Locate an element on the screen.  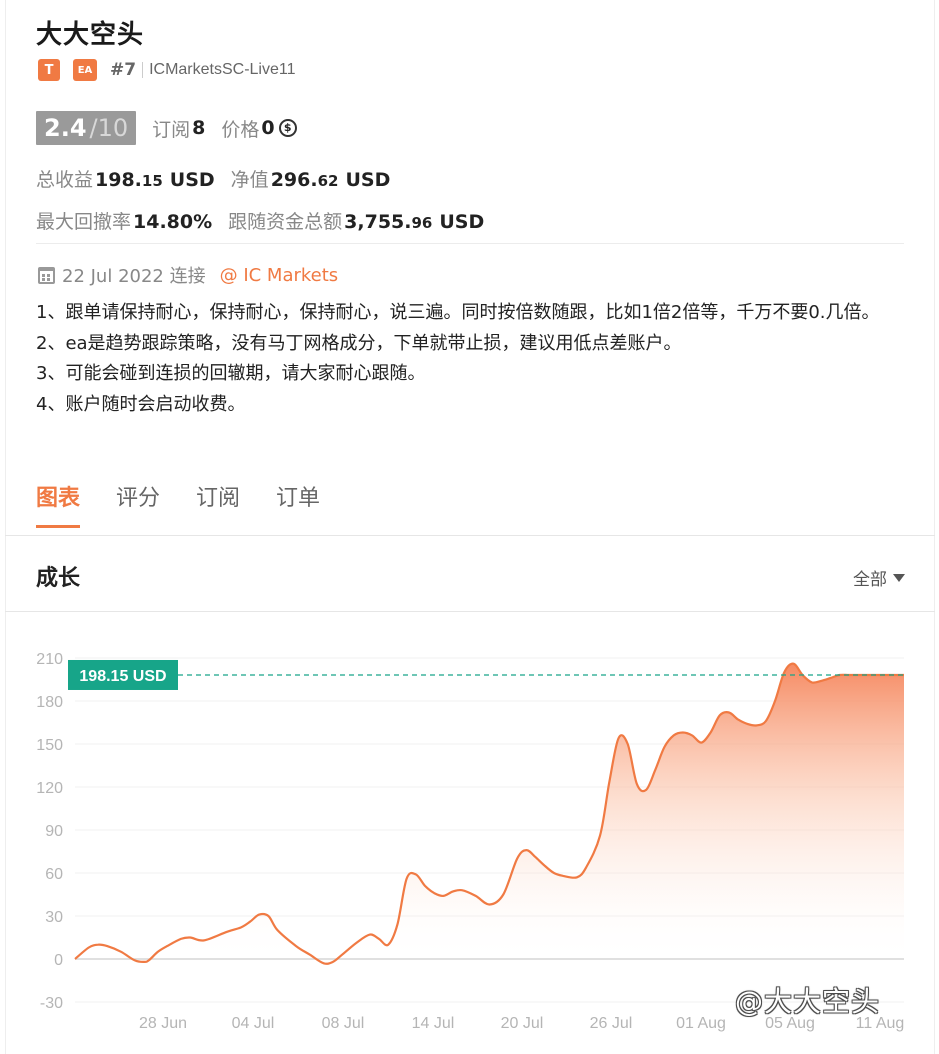
profit-row: 总收益 198. 15 USD 净值 296. 62 USD is located at coordinates (213, 178).